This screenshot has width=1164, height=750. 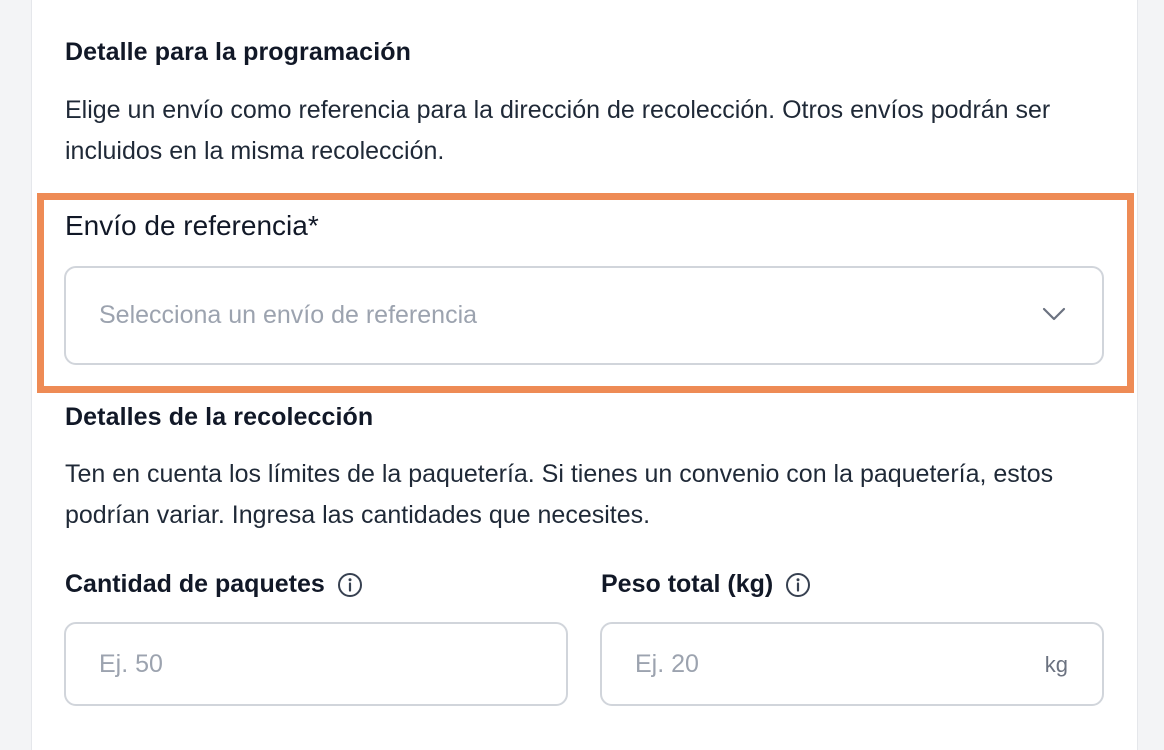 I want to click on reference-shipment-select: Selecciona un envío de referencia, so click(x=584, y=315).